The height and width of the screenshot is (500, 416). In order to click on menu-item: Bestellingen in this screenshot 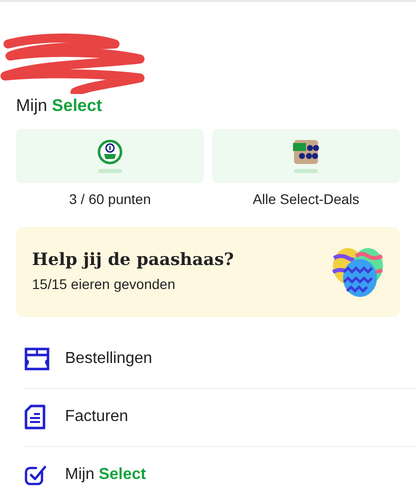, I will do `click(220, 359)`.